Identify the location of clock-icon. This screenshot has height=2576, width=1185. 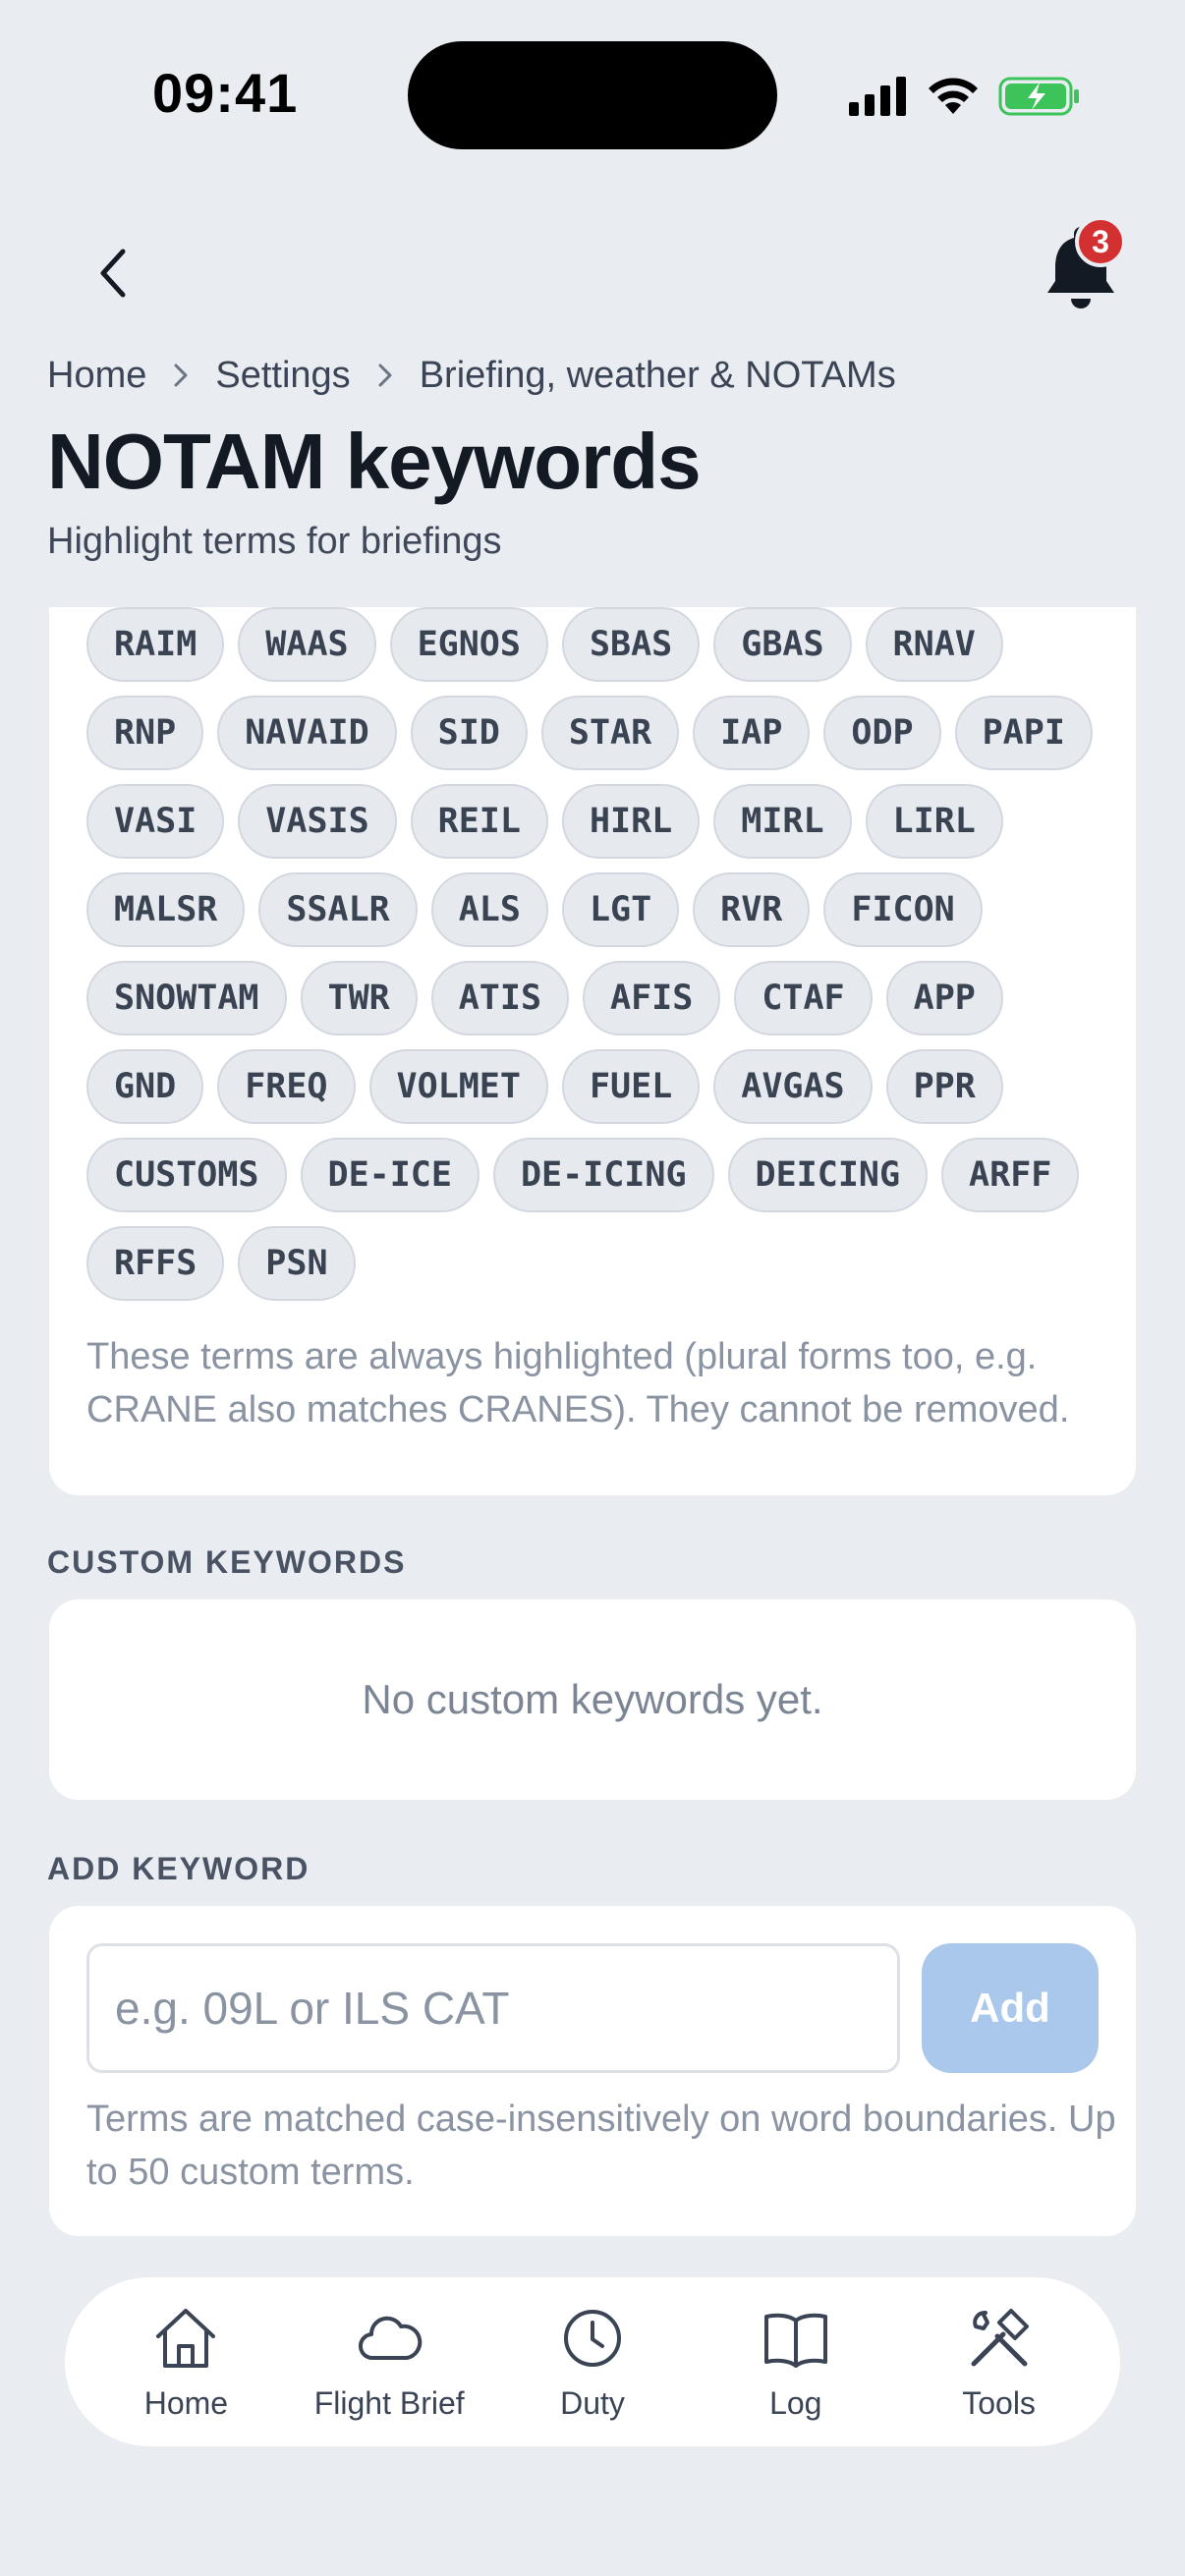
(592, 2338).